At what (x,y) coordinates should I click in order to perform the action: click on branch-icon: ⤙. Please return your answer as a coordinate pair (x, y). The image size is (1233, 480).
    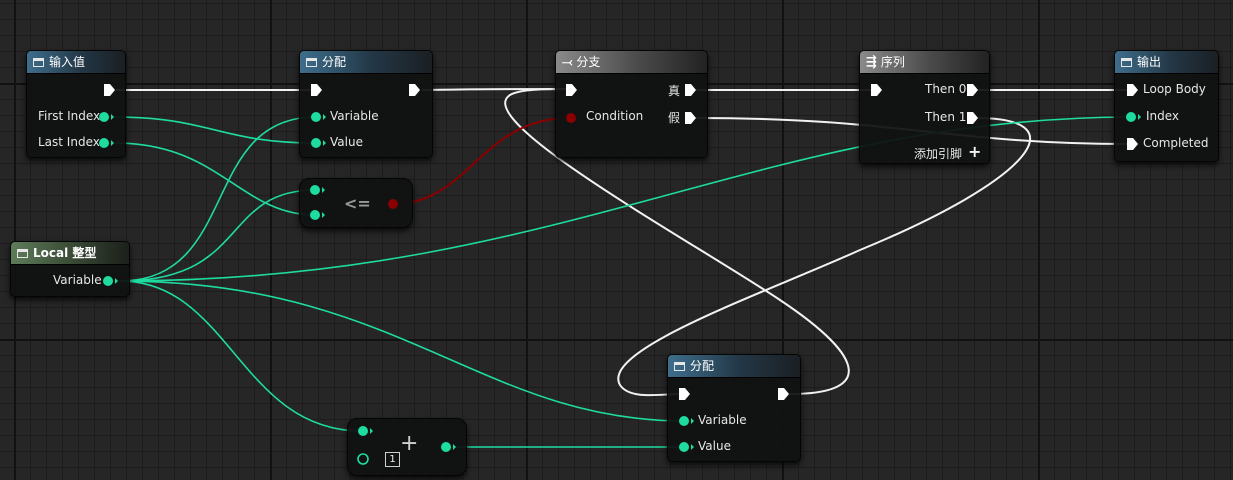
    Looking at the image, I should click on (567, 62).